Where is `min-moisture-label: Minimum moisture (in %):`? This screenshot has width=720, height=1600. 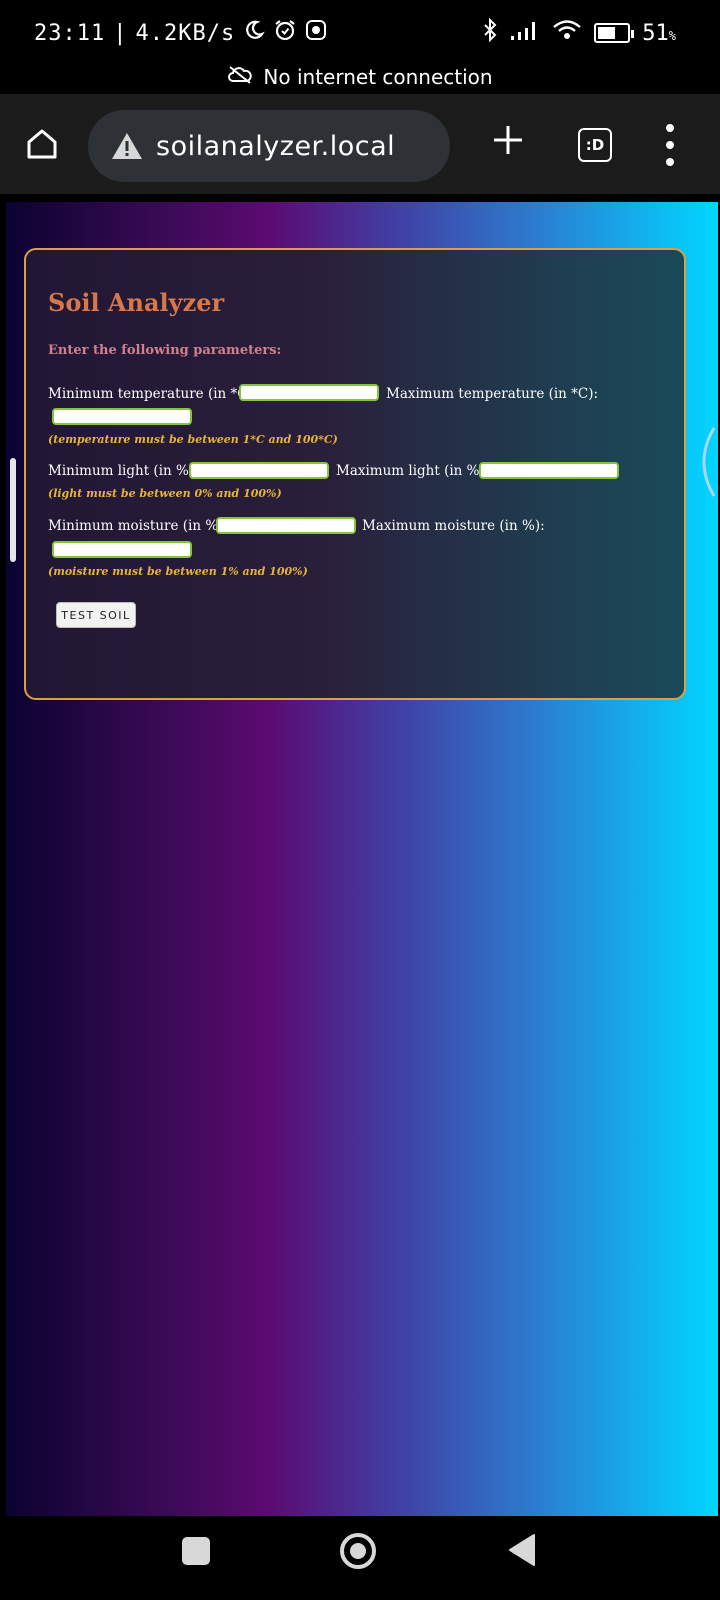
min-moisture-label: Minimum moisture (in %): is located at coordinates (138, 526).